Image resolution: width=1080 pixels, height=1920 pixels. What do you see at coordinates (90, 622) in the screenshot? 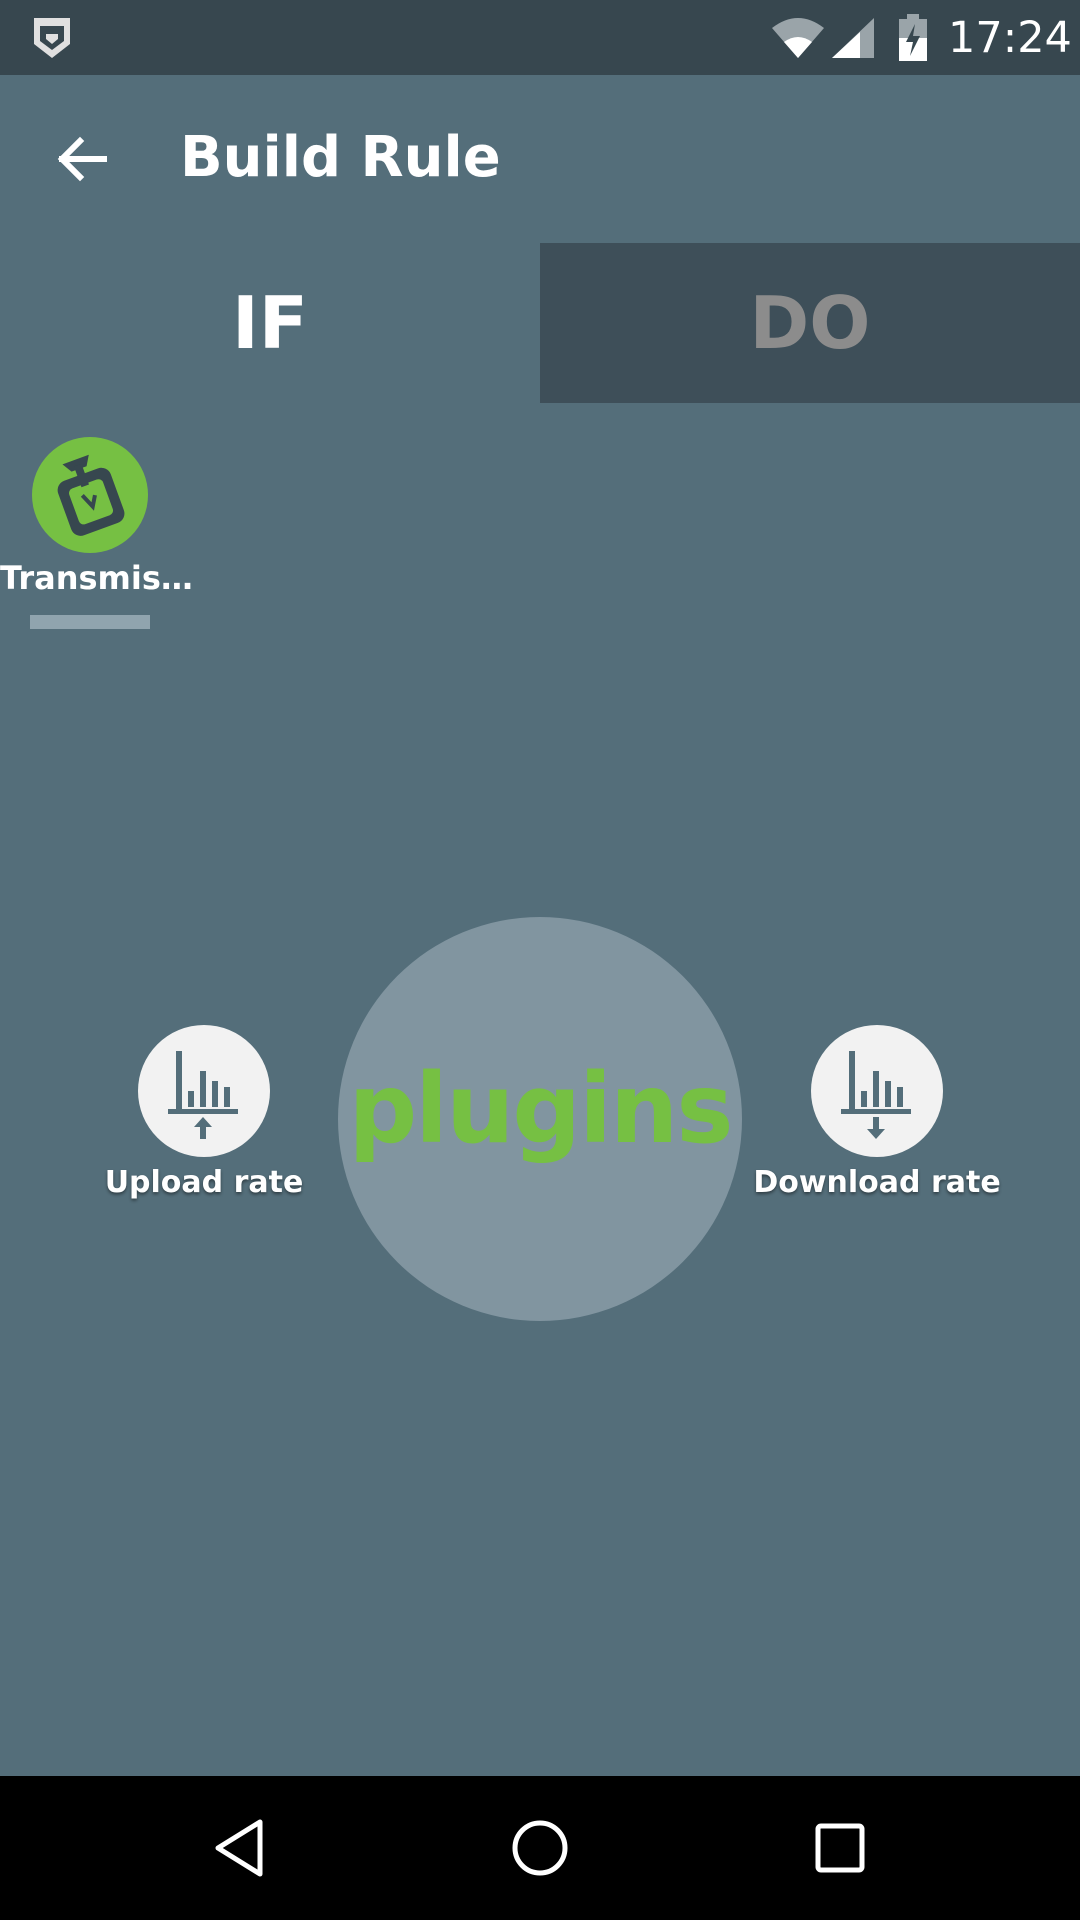
I see `selection-indicator` at bounding box center [90, 622].